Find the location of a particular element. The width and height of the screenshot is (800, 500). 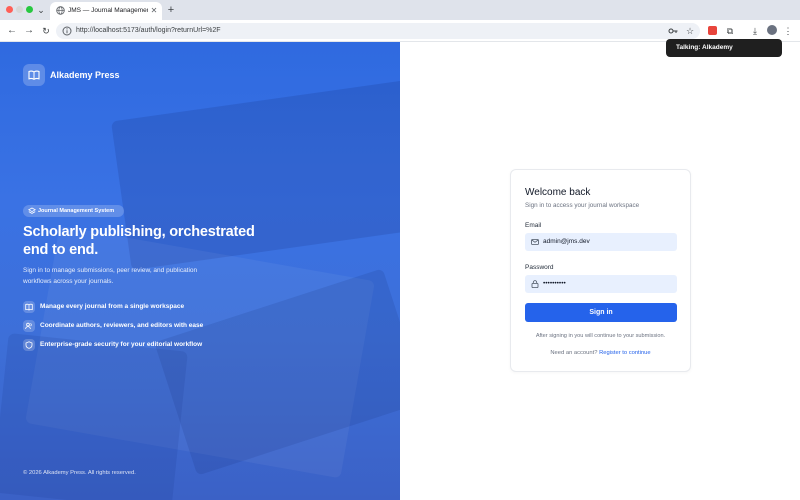

tab-title: JMS — Journal Management is located at coordinates (108, 10).